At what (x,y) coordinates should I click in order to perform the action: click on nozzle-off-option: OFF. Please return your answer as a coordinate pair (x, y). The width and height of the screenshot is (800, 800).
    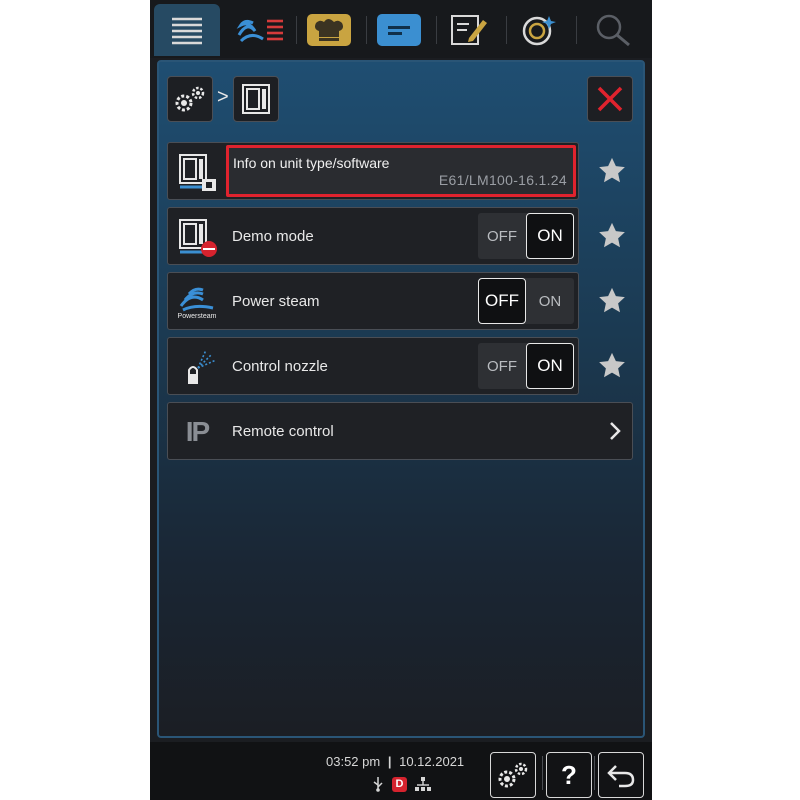
    Looking at the image, I should click on (502, 366).